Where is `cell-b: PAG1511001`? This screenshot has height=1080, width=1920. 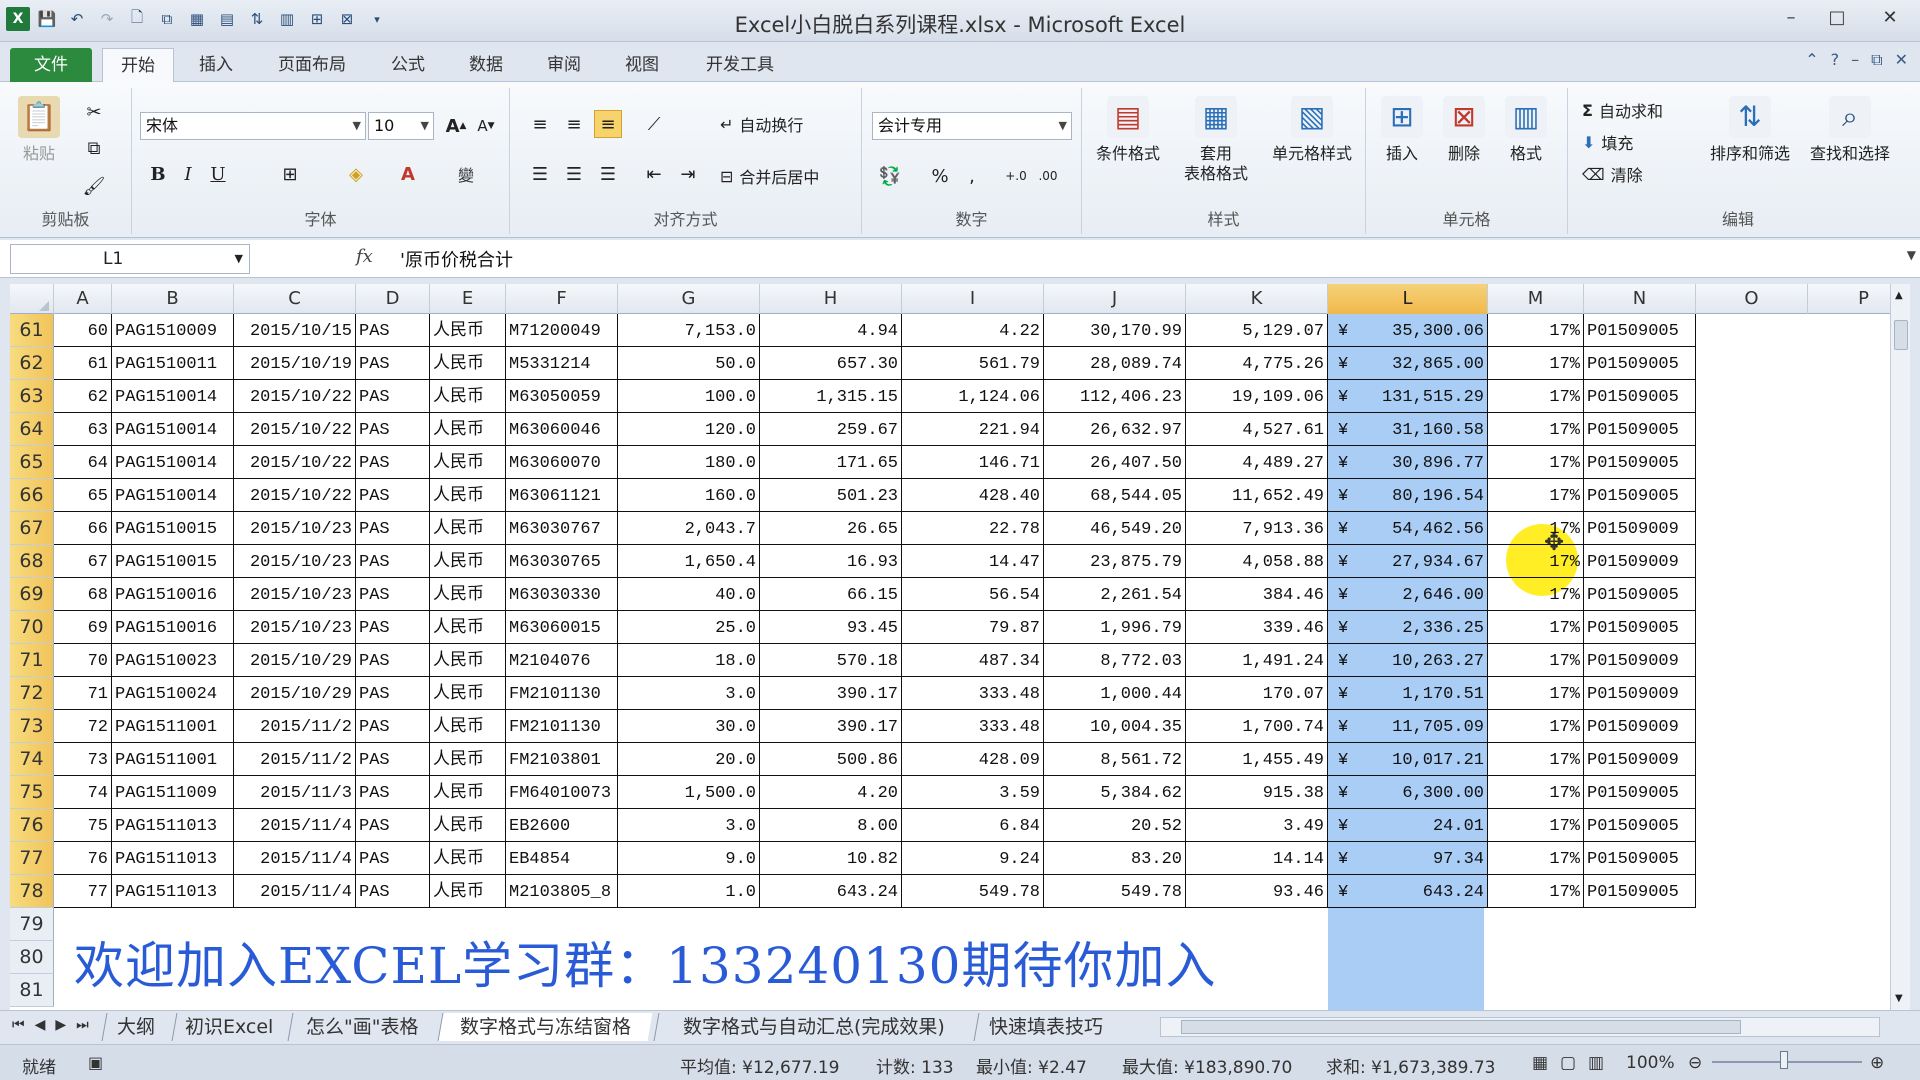
cell-b: PAG1511001 is located at coordinates (173, 759).